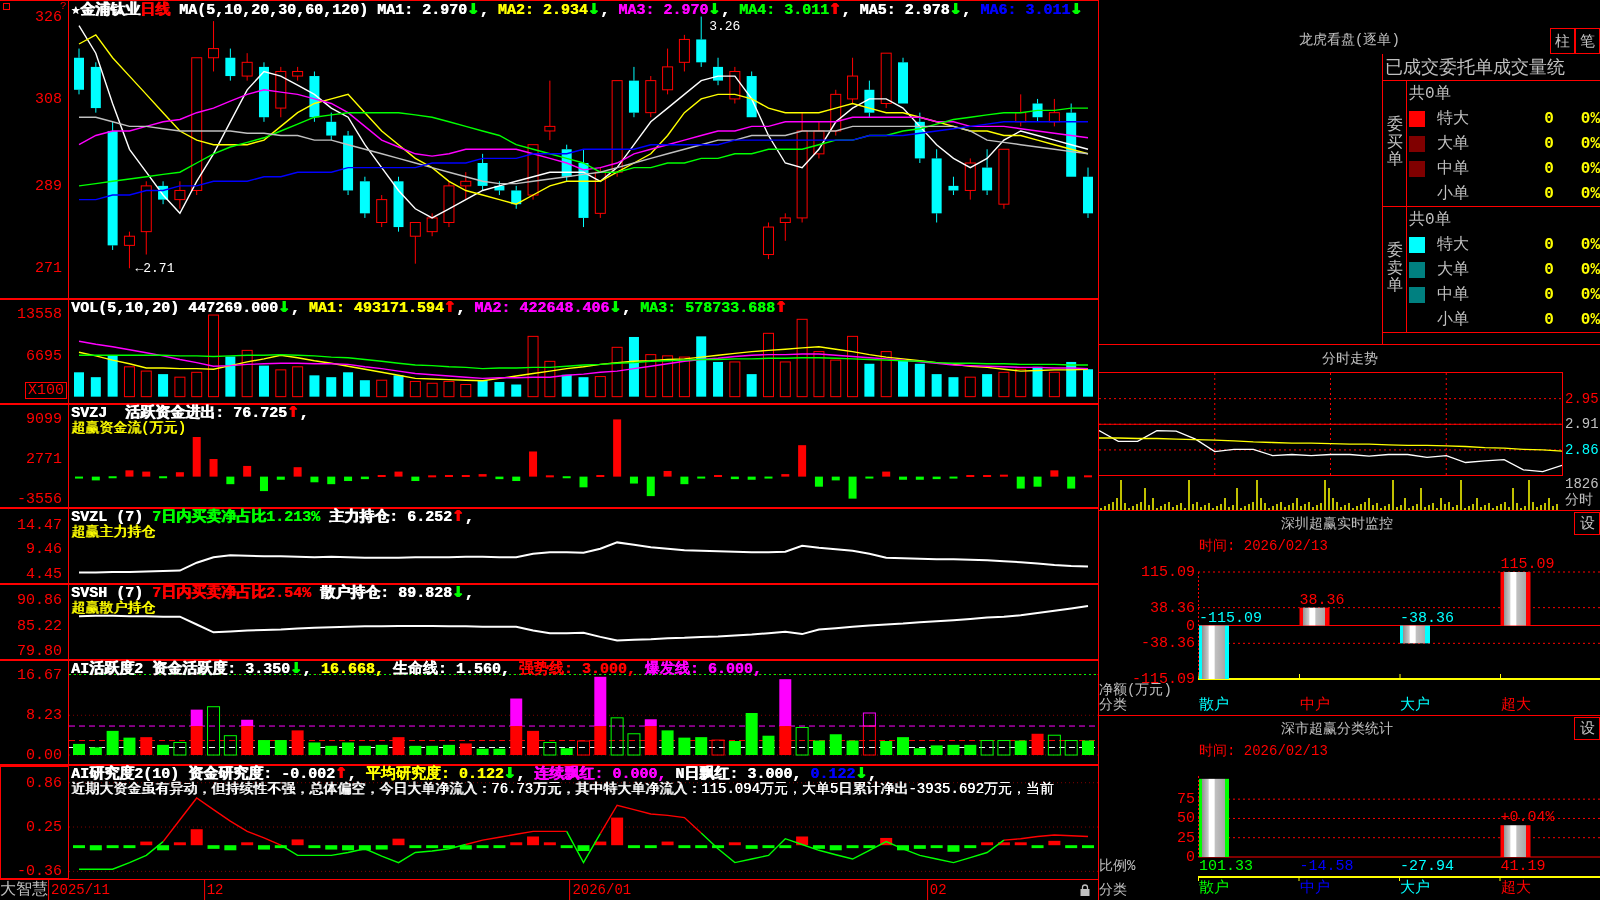  What do you see at coordinates (577, 10) in the screenshot?
I see `indicator-legend: ★金浦钛业日线 MA(5,10,20,30,60,120) MA1: 2.970↓, MA2: 2.934↓, MA3: 2.970↓, MA4: 3.011↑, MA5: 2.978↓, MA6: 3.011↓` at bounding box center [577, 10].